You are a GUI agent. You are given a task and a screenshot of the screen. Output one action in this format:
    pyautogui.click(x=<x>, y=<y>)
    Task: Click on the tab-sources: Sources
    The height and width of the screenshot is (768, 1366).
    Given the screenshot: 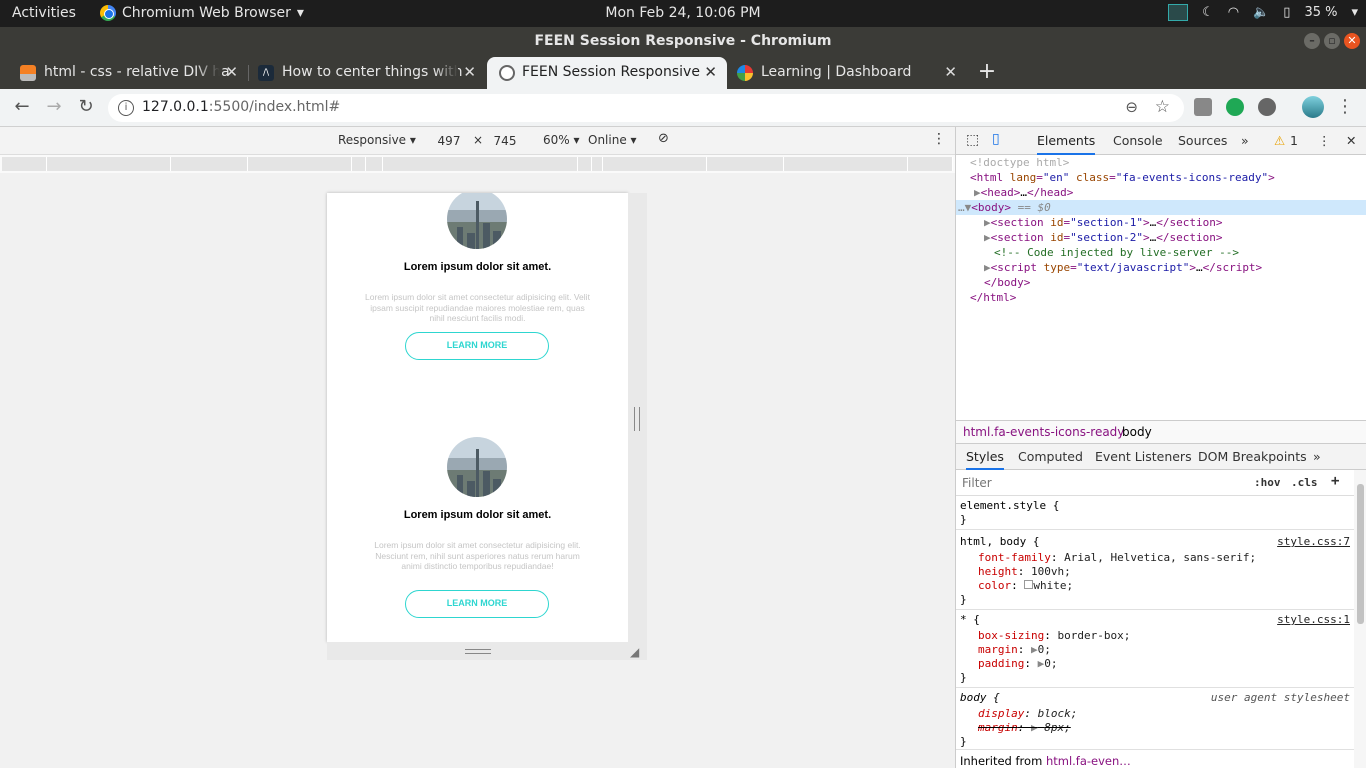 What is the action you would take?
    pyautogui.click(x=1202, y=140)
    